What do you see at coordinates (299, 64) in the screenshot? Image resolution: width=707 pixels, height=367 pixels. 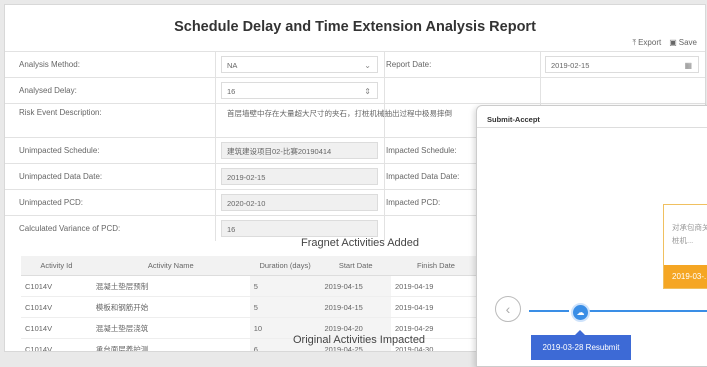 I see `analysis-method-select: NA ⌄` at bounding box center [299, 64].